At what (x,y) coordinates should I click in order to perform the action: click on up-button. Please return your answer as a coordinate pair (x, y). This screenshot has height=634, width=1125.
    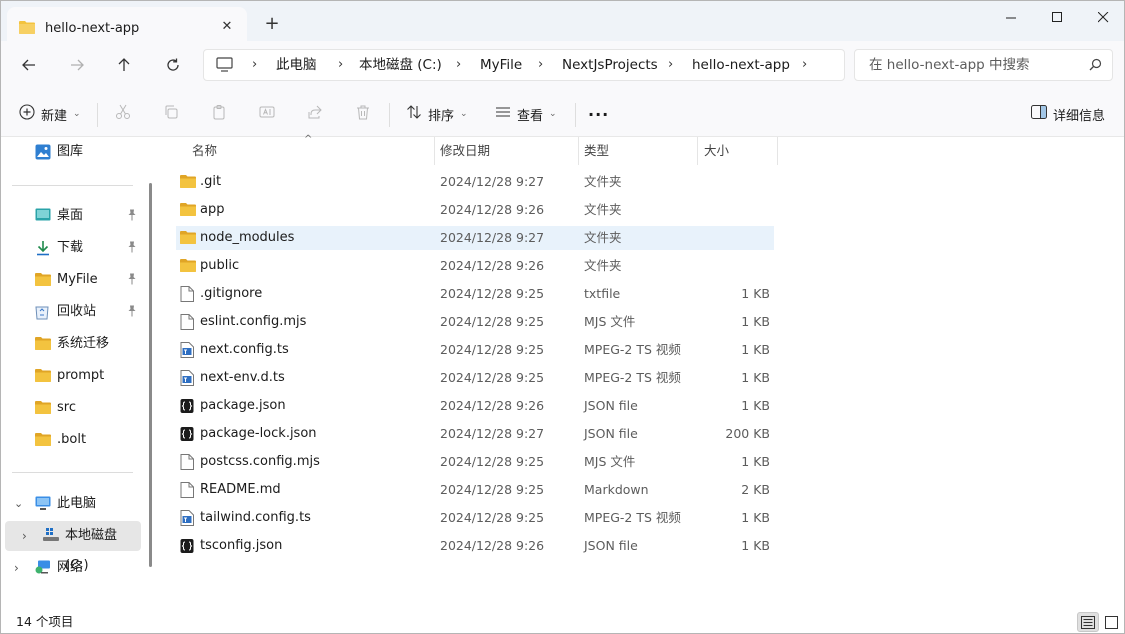
    Looking at the image, I should click on (124, 65).